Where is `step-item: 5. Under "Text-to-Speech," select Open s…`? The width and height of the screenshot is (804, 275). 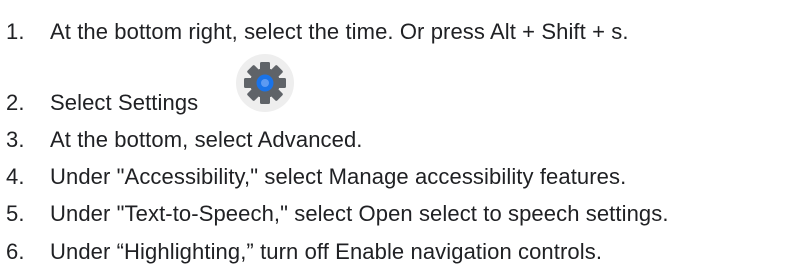 step-item: 5. Under "Text-to-Speech," select Open s… is located at coordinates (337, 214).